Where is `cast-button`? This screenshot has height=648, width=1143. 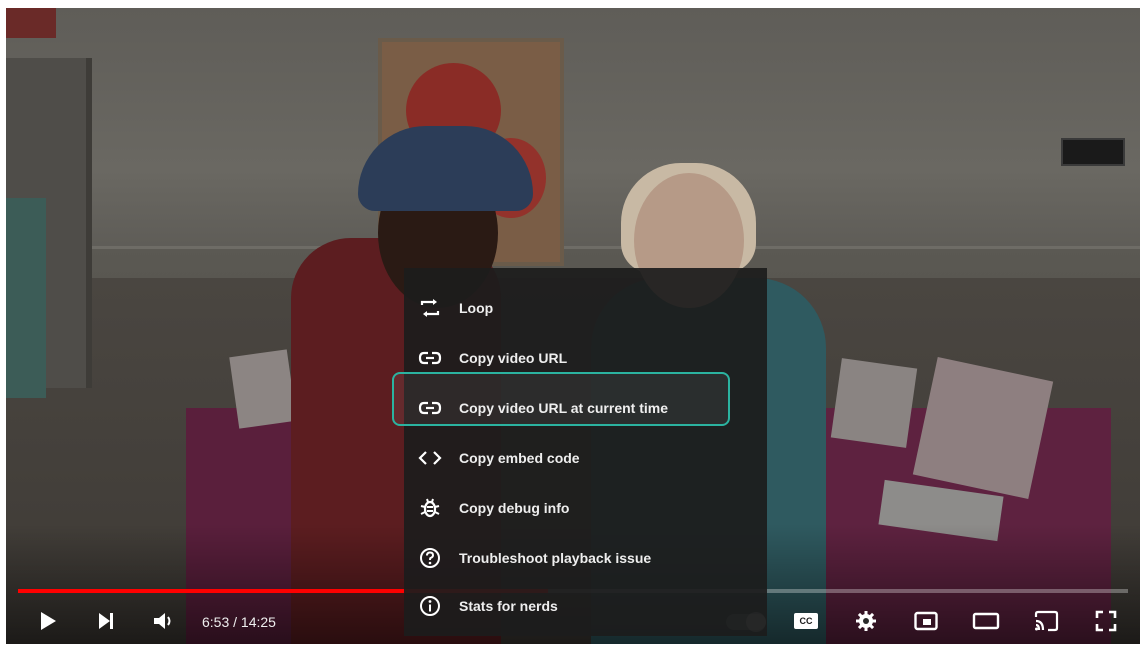
cast-button is located at coordinates (1046, 621).